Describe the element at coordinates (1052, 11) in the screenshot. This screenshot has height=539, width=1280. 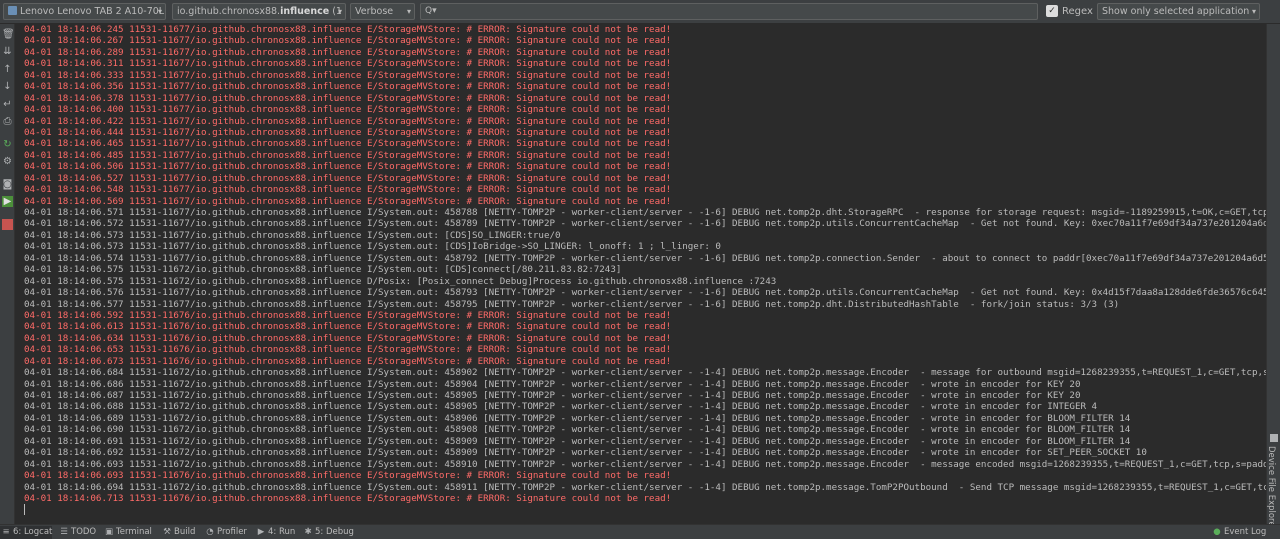
I see `regex-checkbox: ✓` at that location.